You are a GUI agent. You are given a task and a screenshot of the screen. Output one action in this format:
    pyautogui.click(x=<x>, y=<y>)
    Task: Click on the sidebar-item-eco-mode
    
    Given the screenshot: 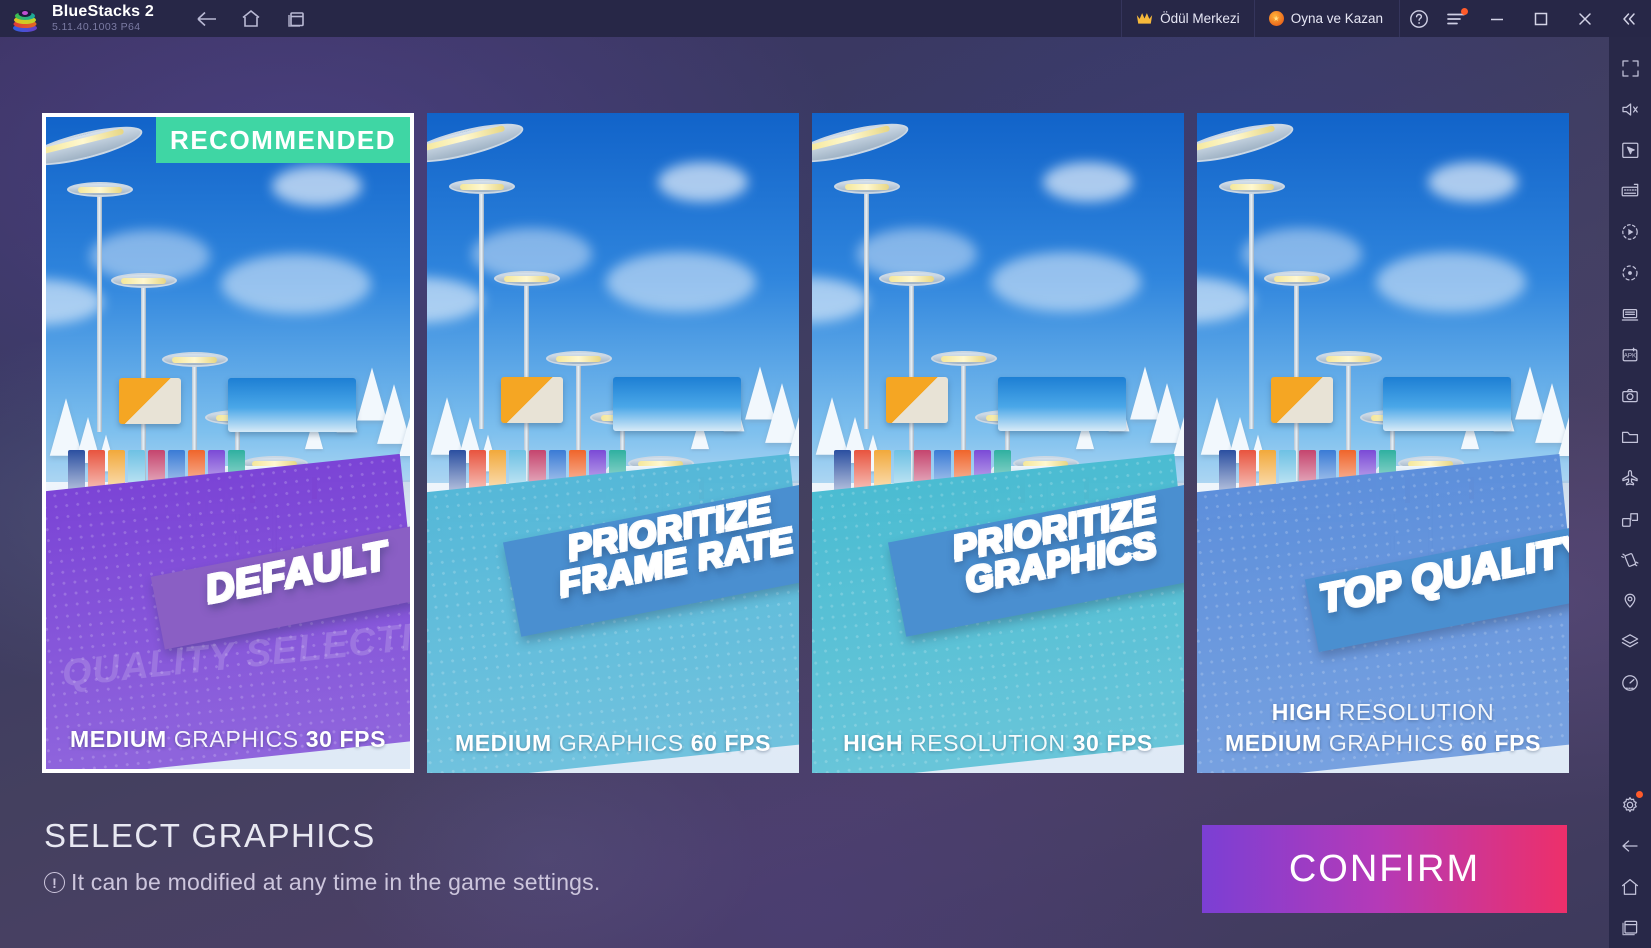 What is the action you would take?
    pyautogui.click(x=1630, y=477)
    